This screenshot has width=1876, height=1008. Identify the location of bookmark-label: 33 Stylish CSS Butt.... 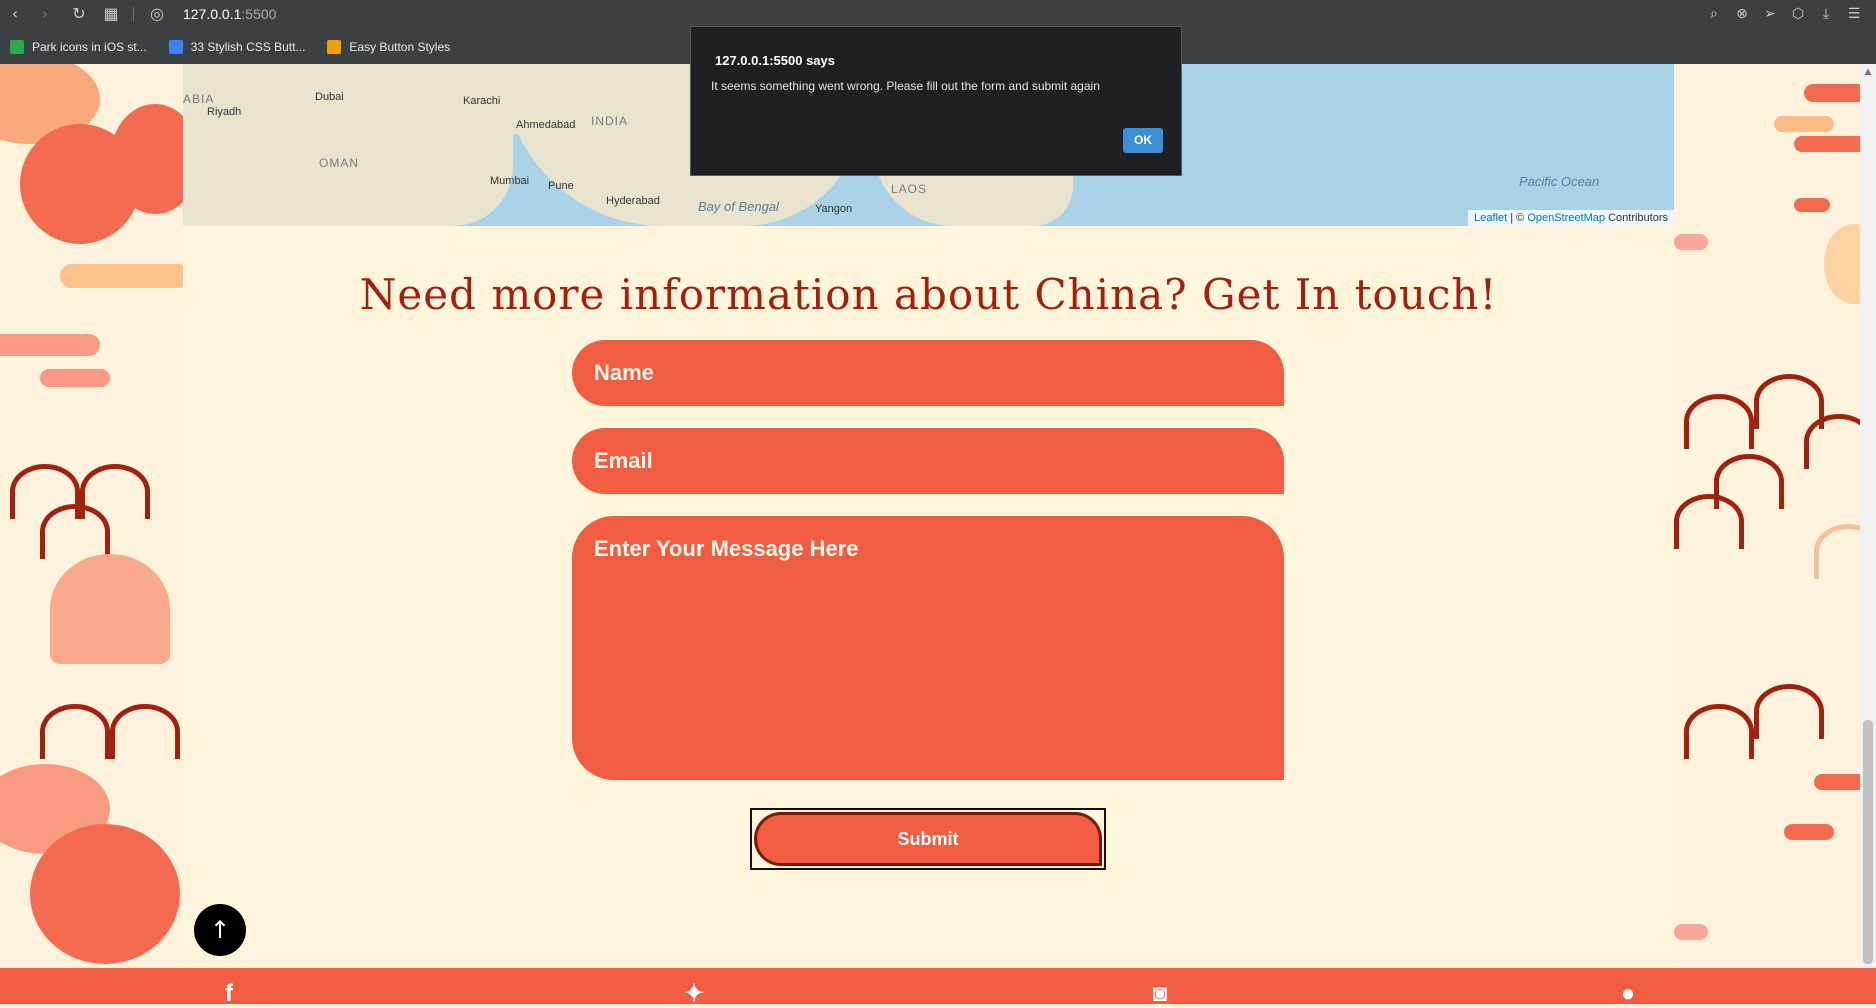
(248, 47).